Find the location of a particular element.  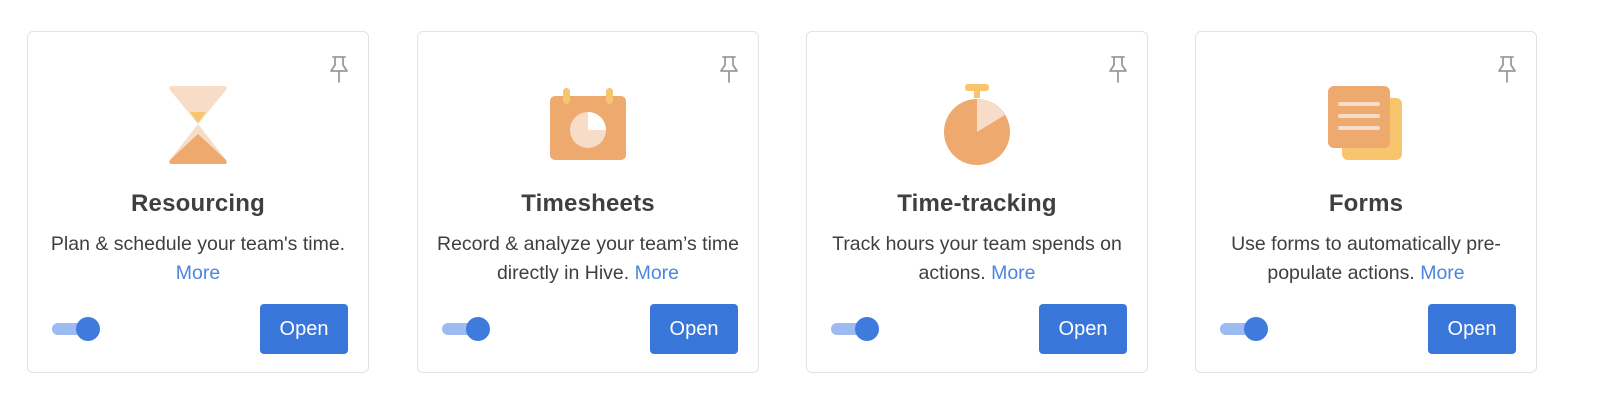

card-description-text: Track hours your team spends on actions. is located at coordinates (977, 258).